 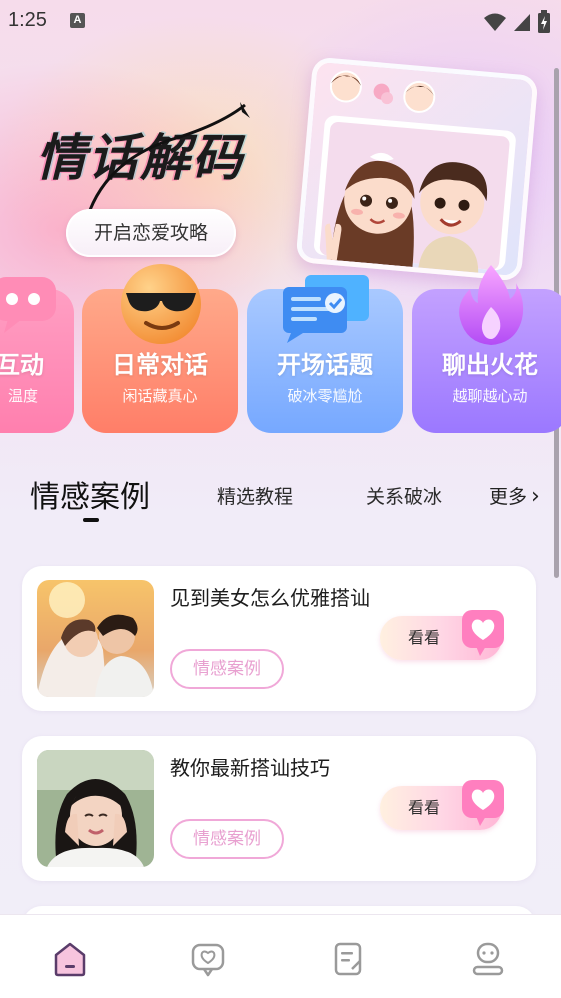 I want to click on category-card-interaction: 互动 温度, so click(x=37, y=355).